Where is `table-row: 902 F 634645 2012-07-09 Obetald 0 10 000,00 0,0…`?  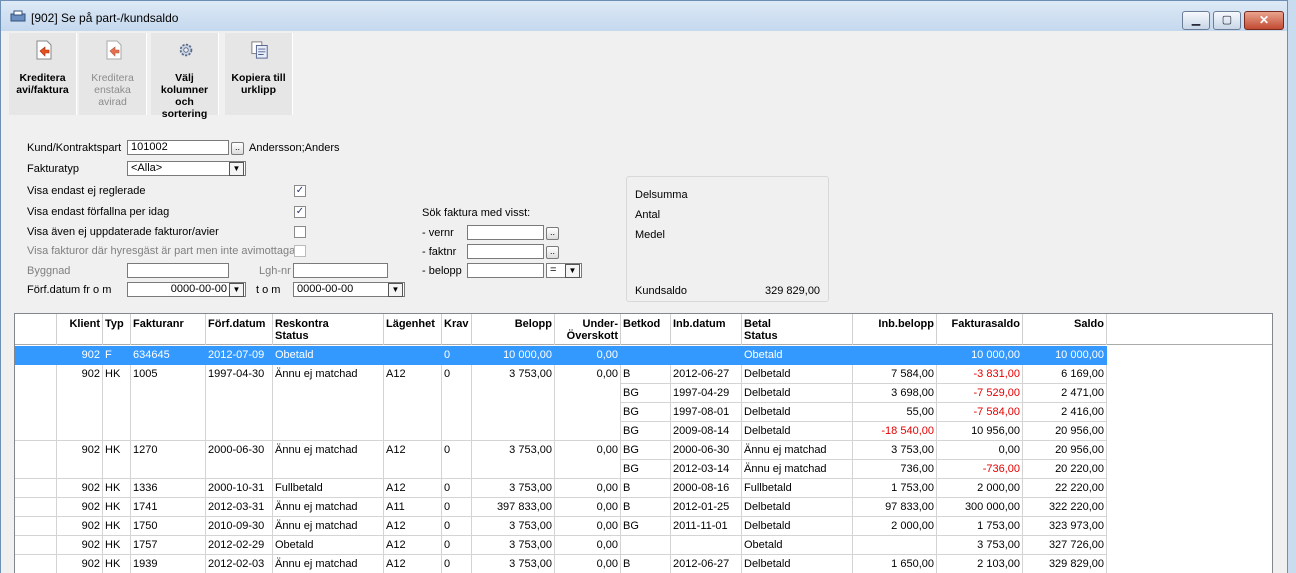 table-row: 902 F 634645 2012-07-09 Obetald 0 10 000,00 0,0… is located at coordinates (643, 355).